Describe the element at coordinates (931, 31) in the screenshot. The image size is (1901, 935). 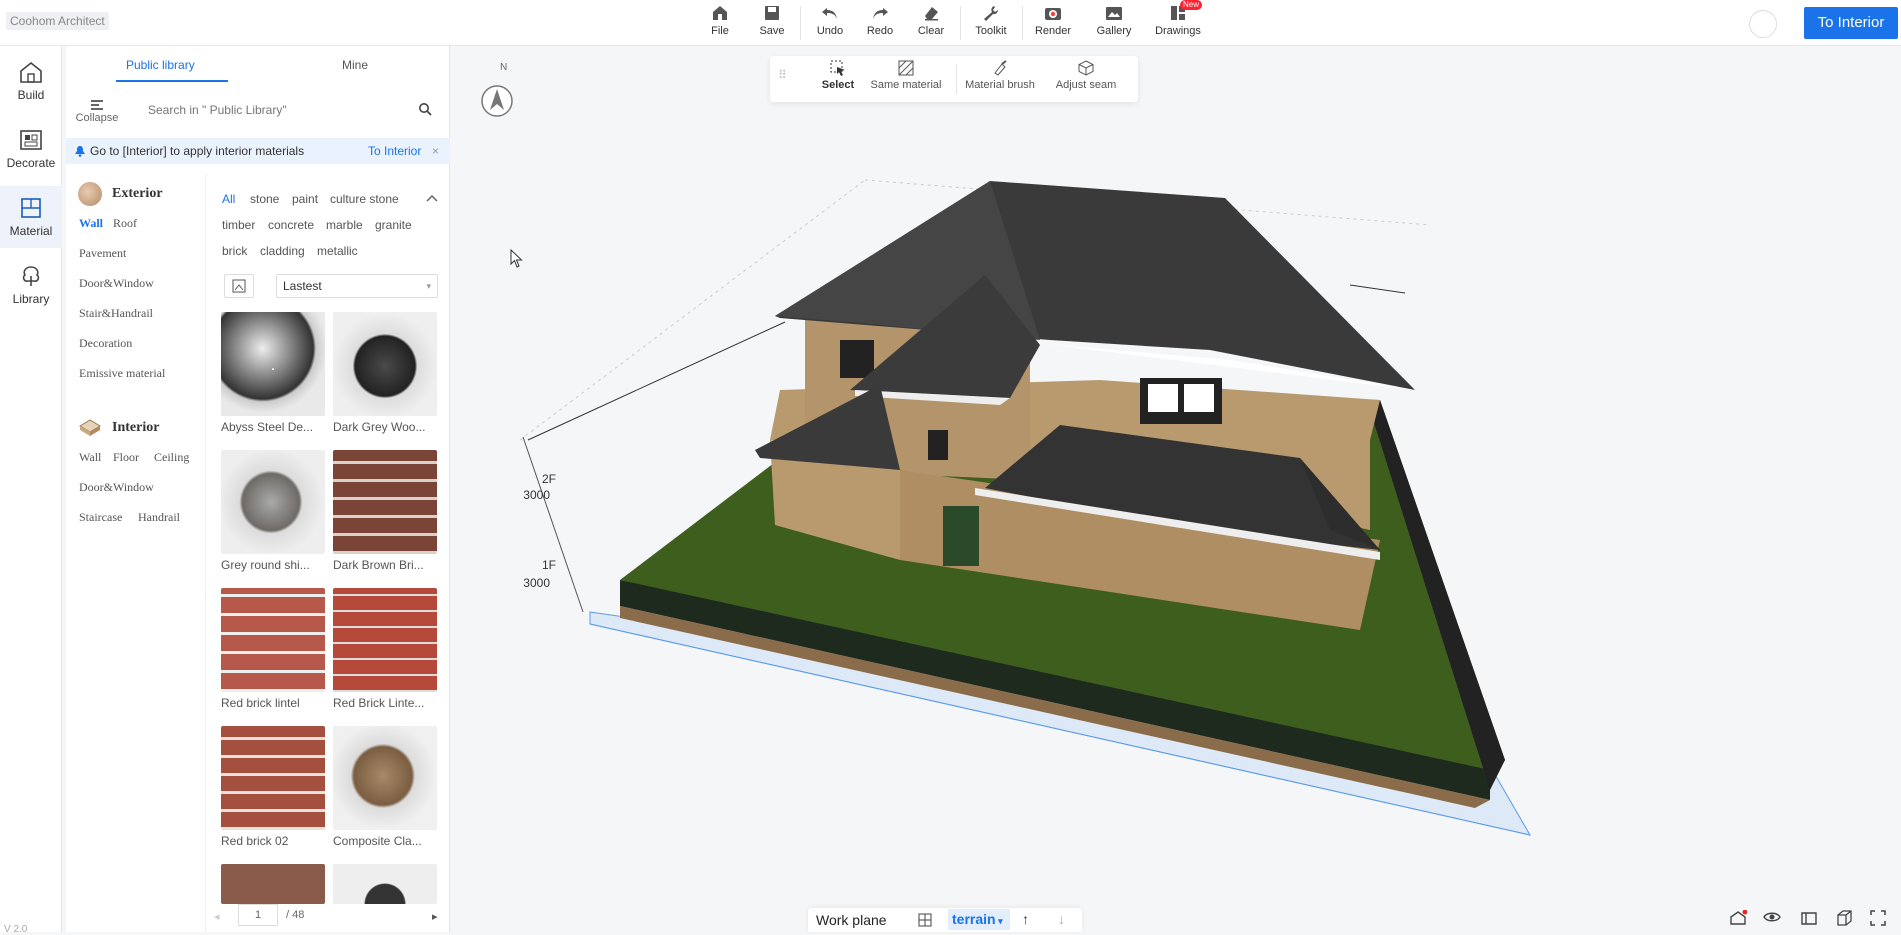
I see `clear-label: Clear` at that location.